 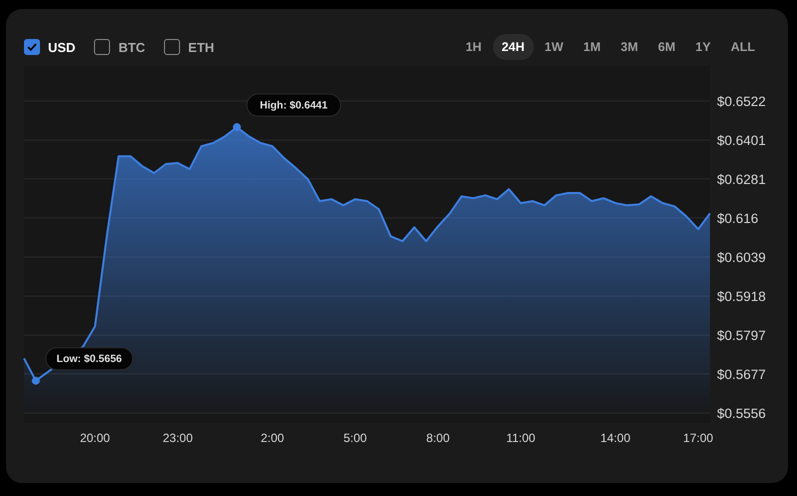 I want to click on price-axis-label: $0.5556, so click(x=741, y=413).